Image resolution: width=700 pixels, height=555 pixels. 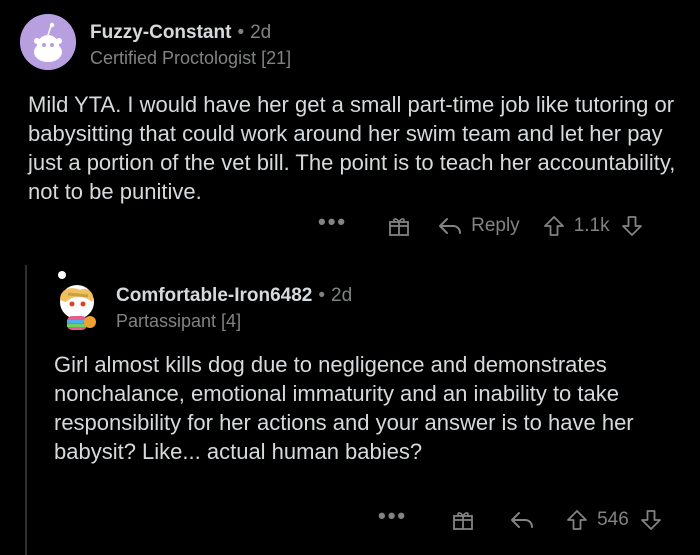 I want to click on comment-actions: ••• 546, so click(x=516, y=517).